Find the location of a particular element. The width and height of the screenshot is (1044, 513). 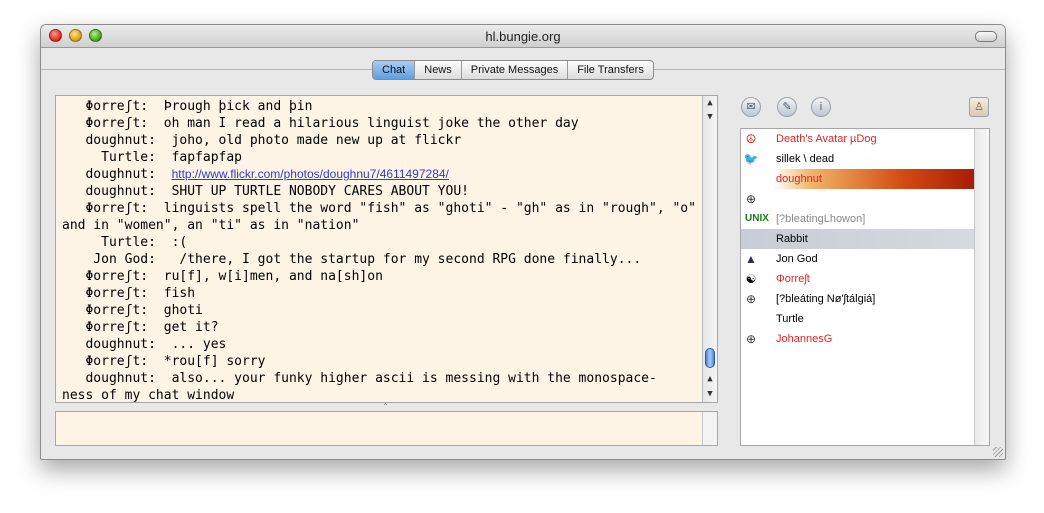

chat-line: Φorreʃt: fish is located at coordinates (129, 293).